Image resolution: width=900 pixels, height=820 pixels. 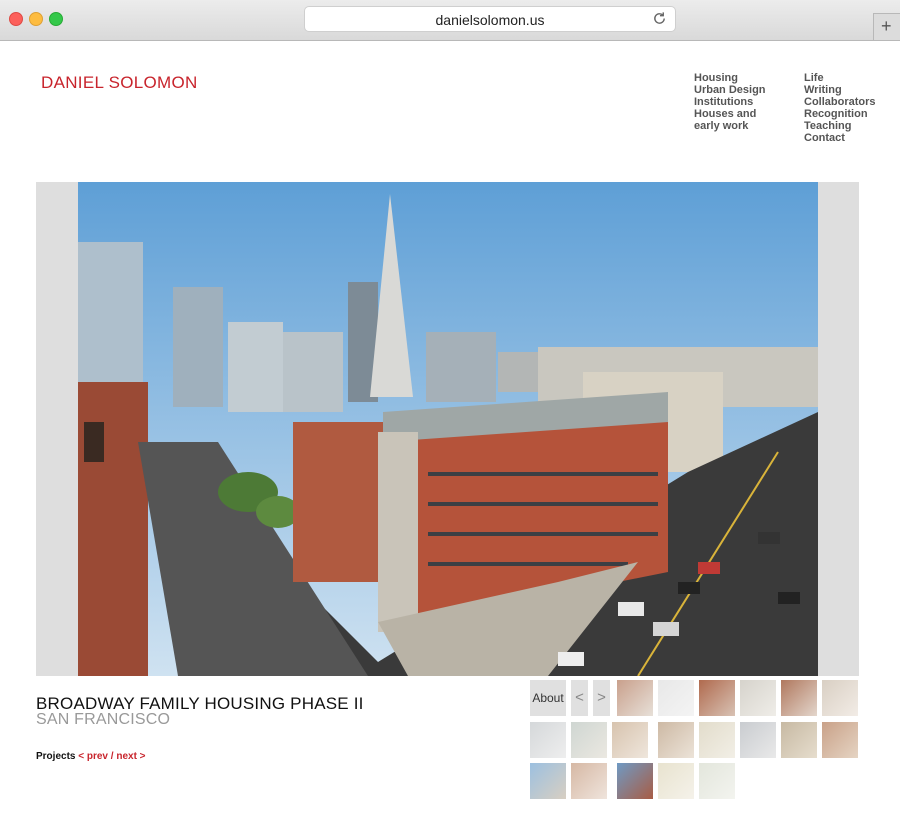 I want to click on nav-link-life: Life, so click(x=844, y=78).